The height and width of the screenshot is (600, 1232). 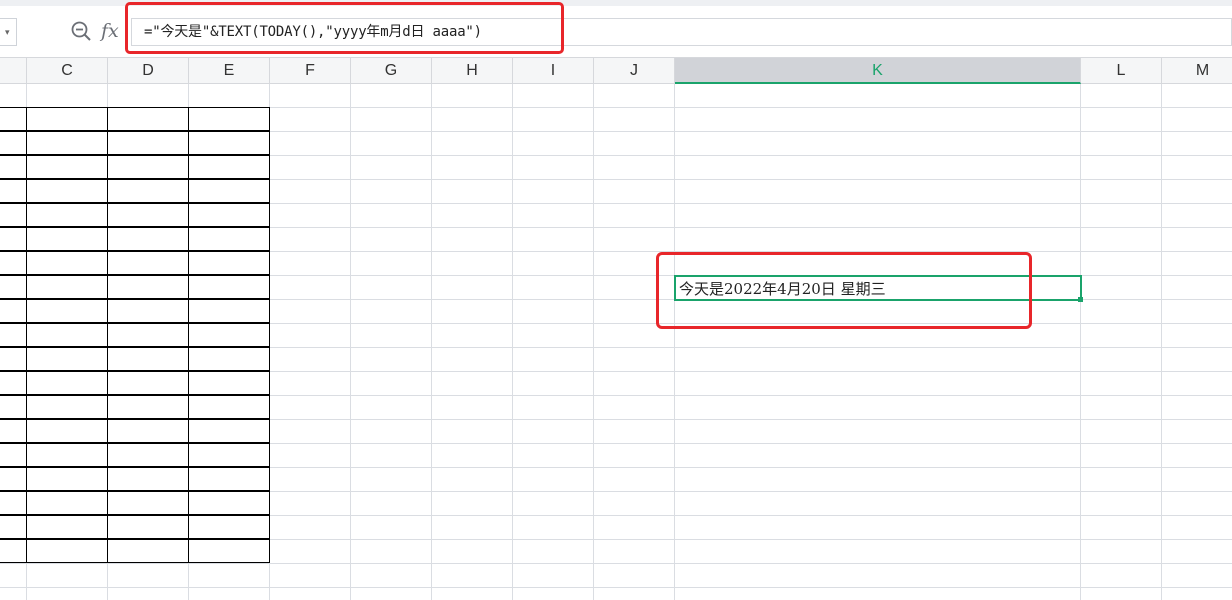 I want to click on column-header-d: D, so click(x=148, y=71).